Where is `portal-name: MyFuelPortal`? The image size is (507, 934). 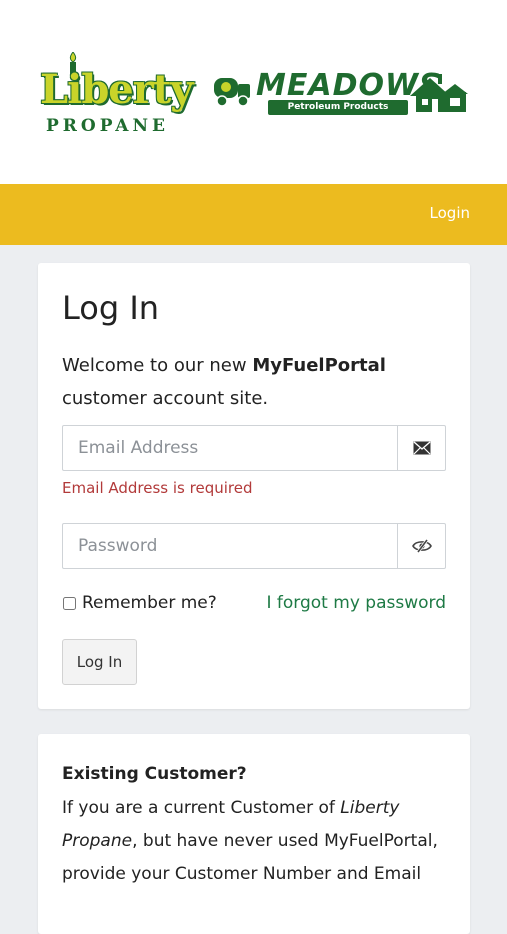
portal-name: MyFuelPortal is located at coordinates (319, 365).